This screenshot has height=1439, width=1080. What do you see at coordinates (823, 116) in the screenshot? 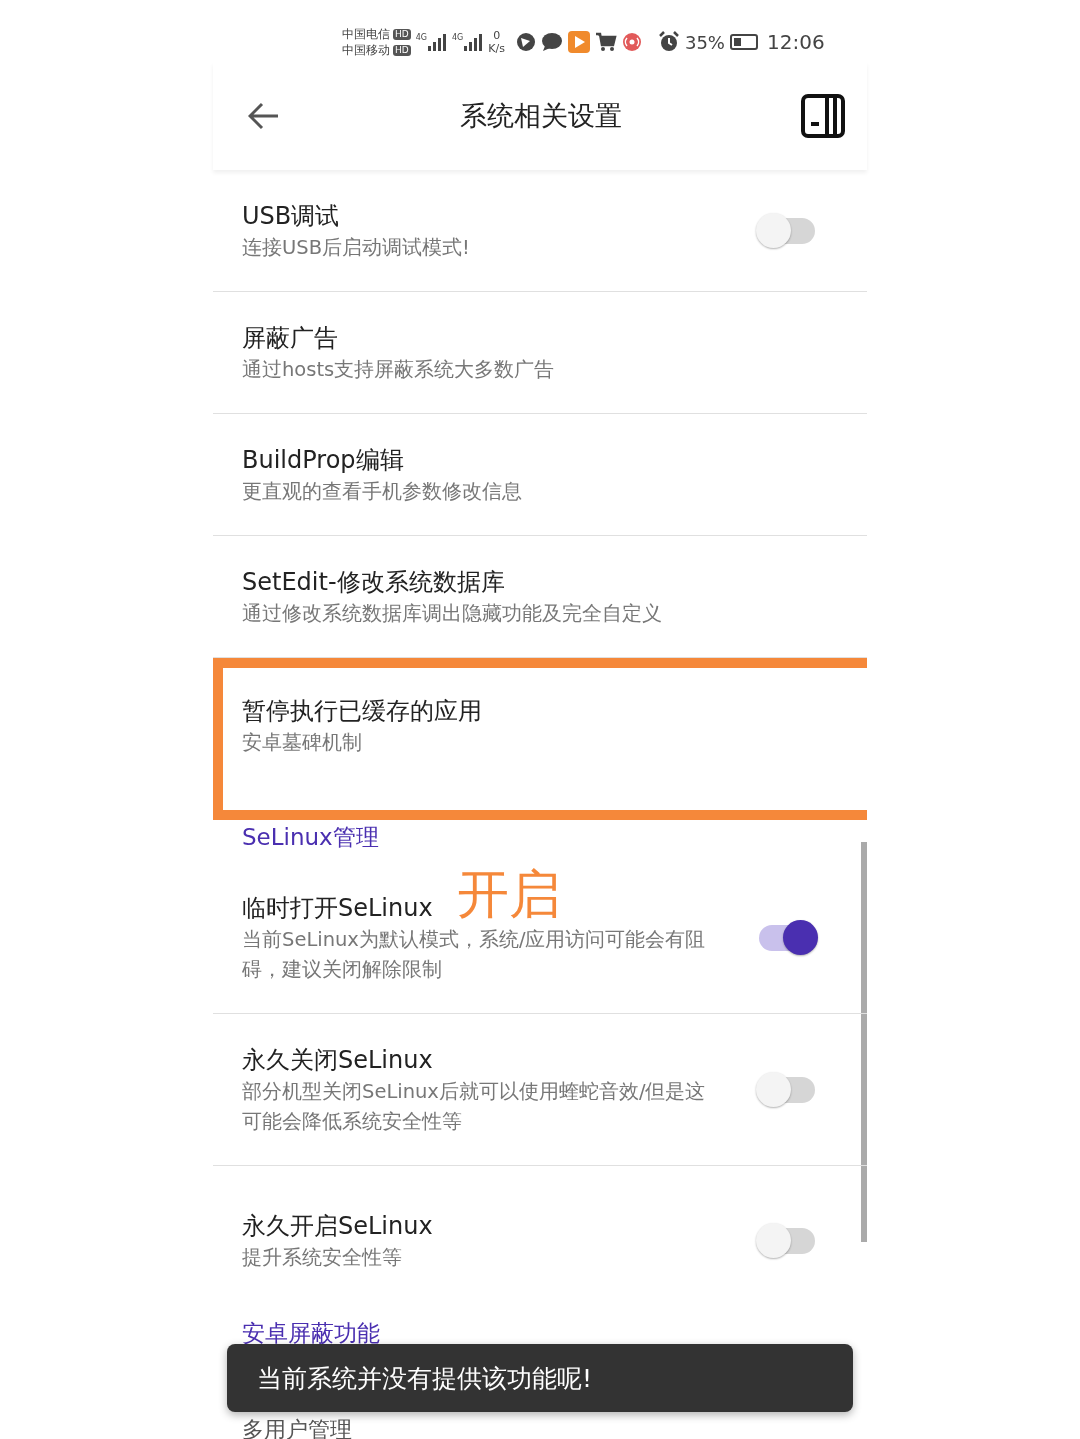
I see `side-panel-icon` at bounding box center [823, 116].